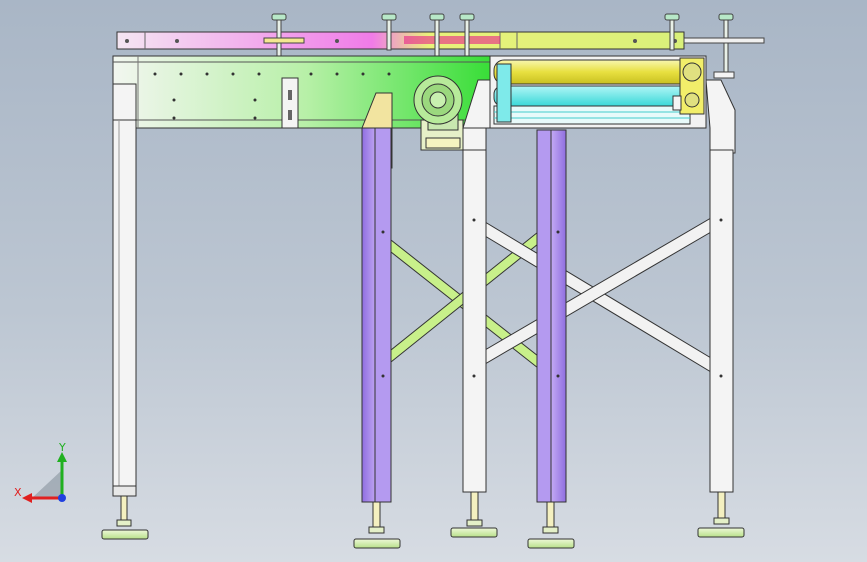 The height and width of the screenshot is (562, 867). Describe the element at coordinates (423, 520) in the screenshot. I see `leveling-feet` at that location.